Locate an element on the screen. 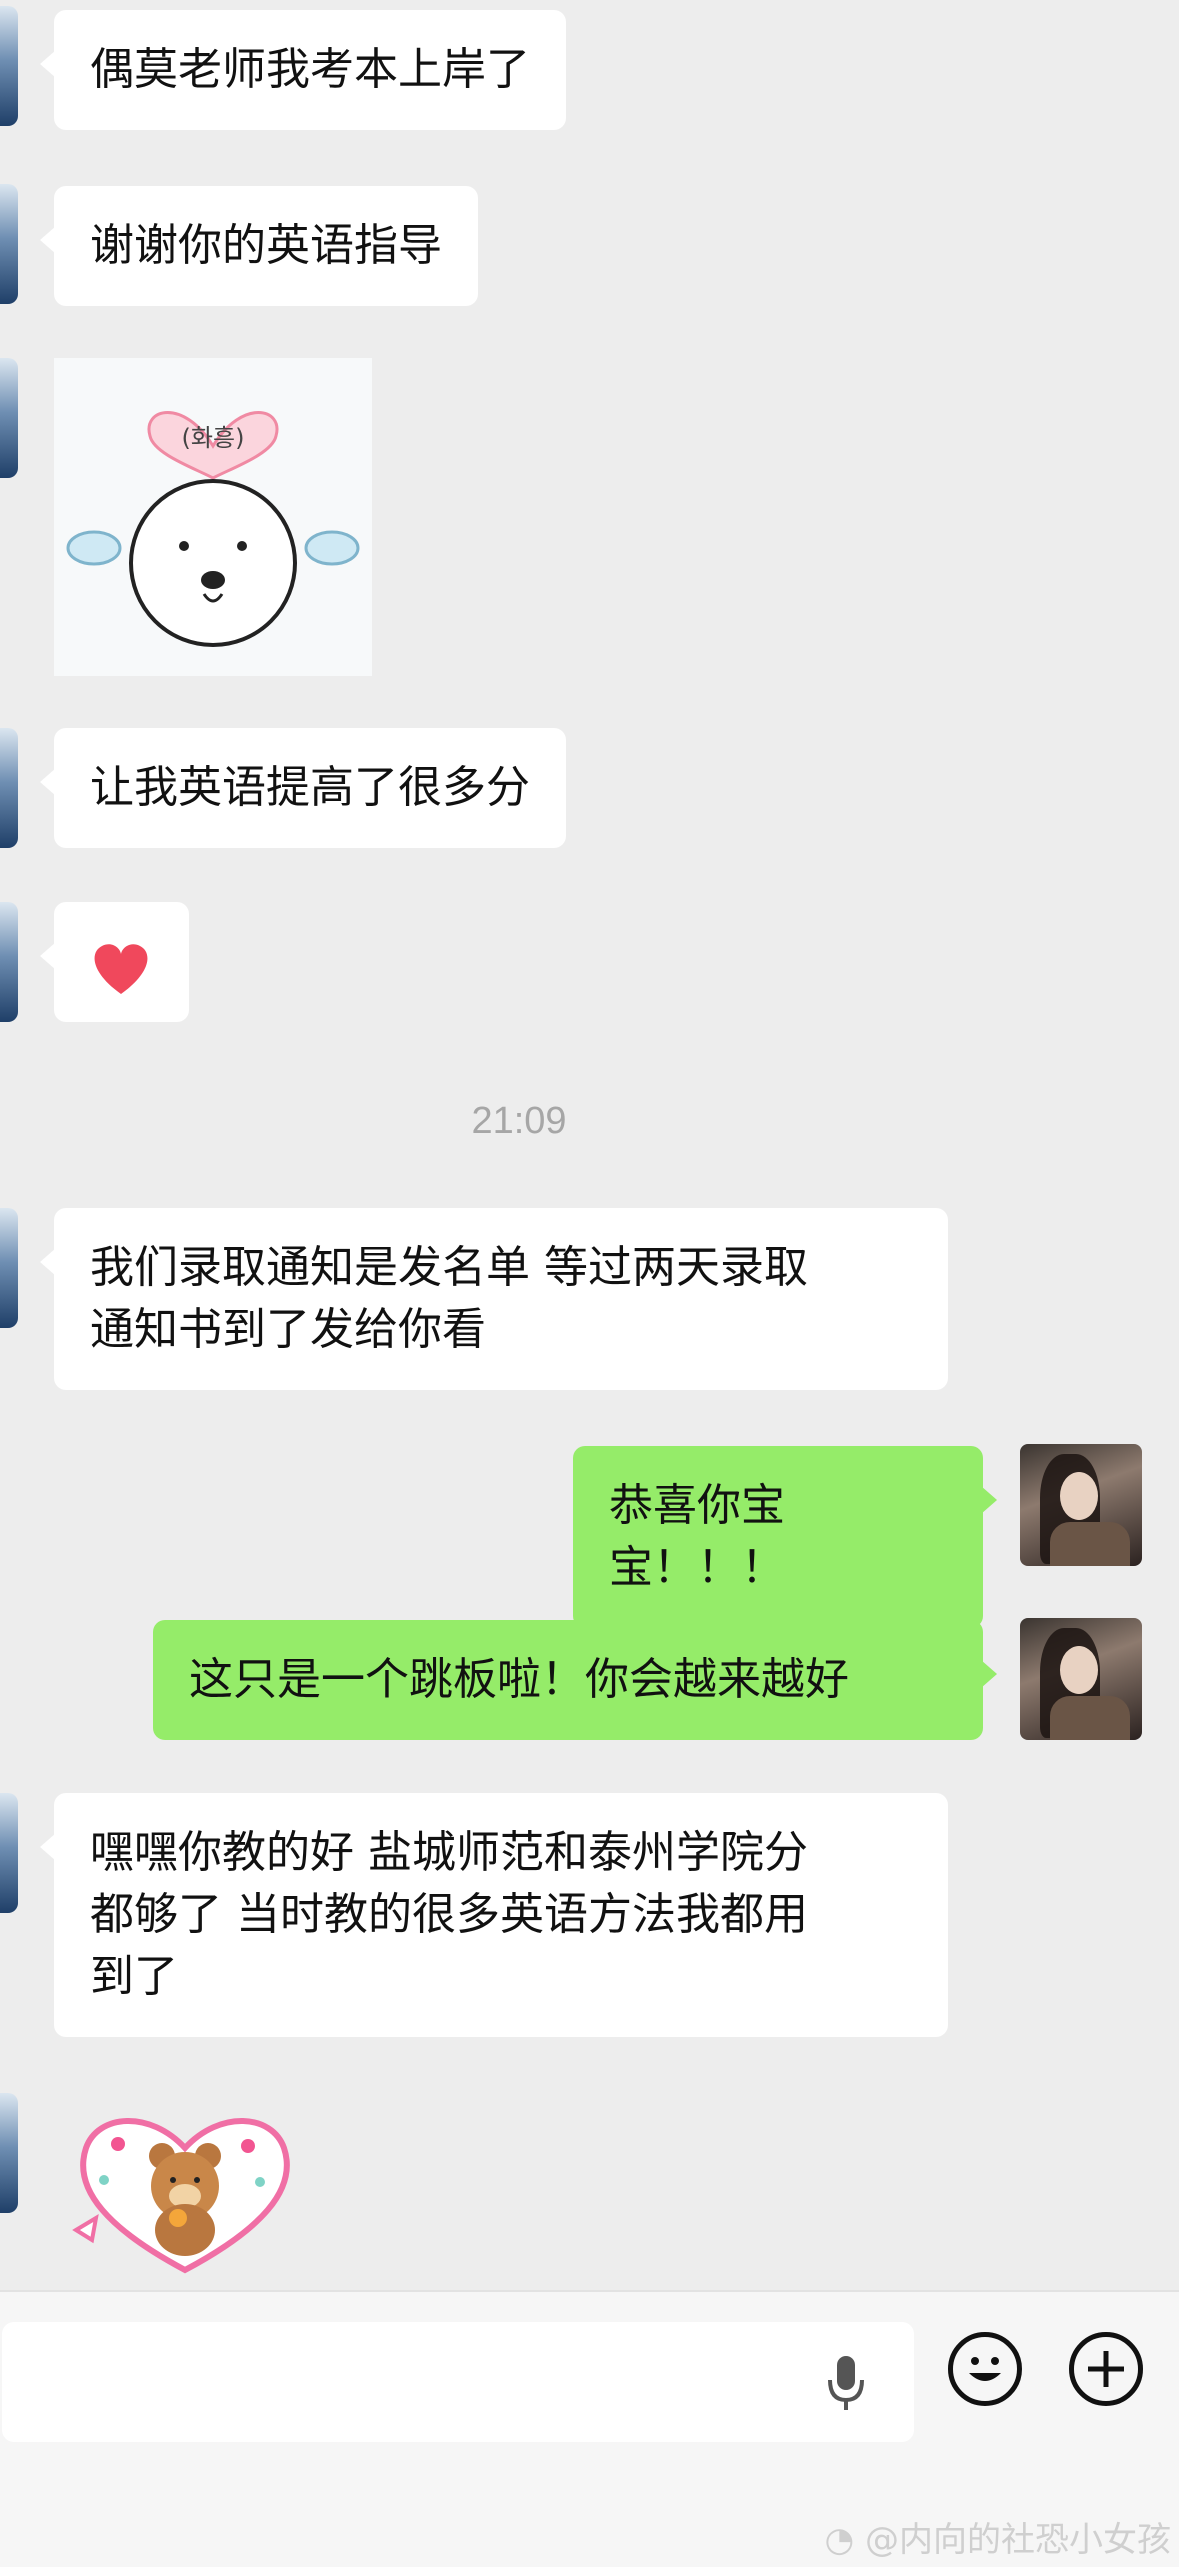  emoji-bubble is located at coordinates (114, 962).